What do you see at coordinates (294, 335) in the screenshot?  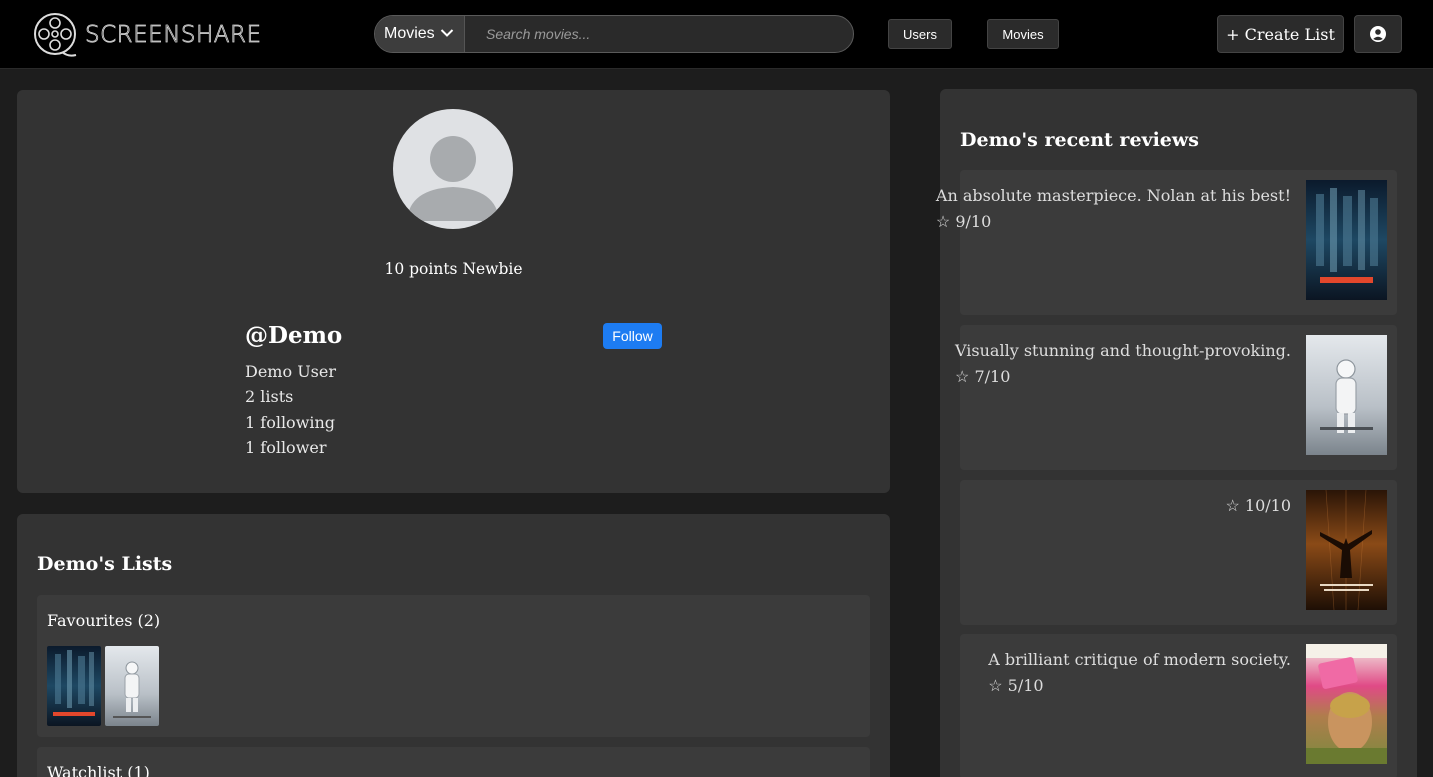 I see `username: @Demo` at bounding box center [294, 335].